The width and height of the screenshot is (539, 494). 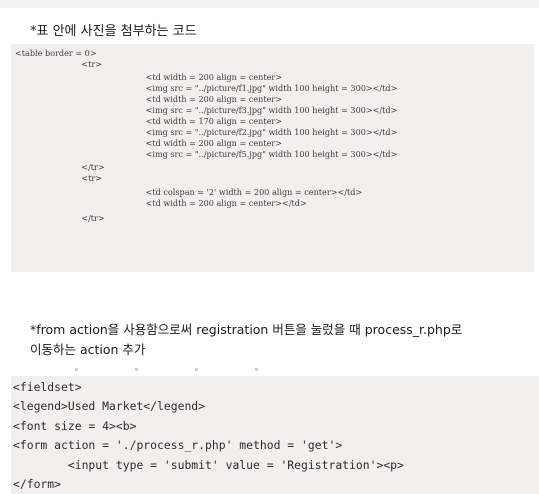 I want to click on top-bar, so click(x=269, y=4).